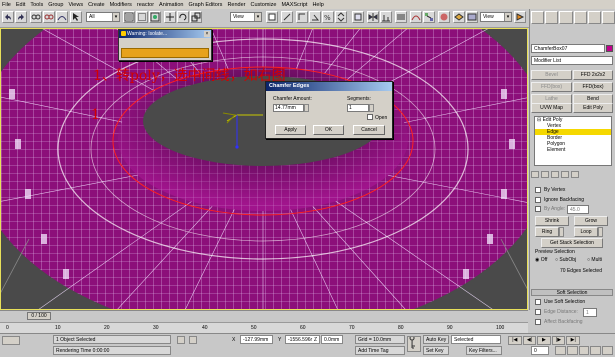 The height and width of the screenshot is (357, 615). Describe the element at coordinates (568, 48) in the screenshot. I see `object-name-field: ChamferBox07` at that location.